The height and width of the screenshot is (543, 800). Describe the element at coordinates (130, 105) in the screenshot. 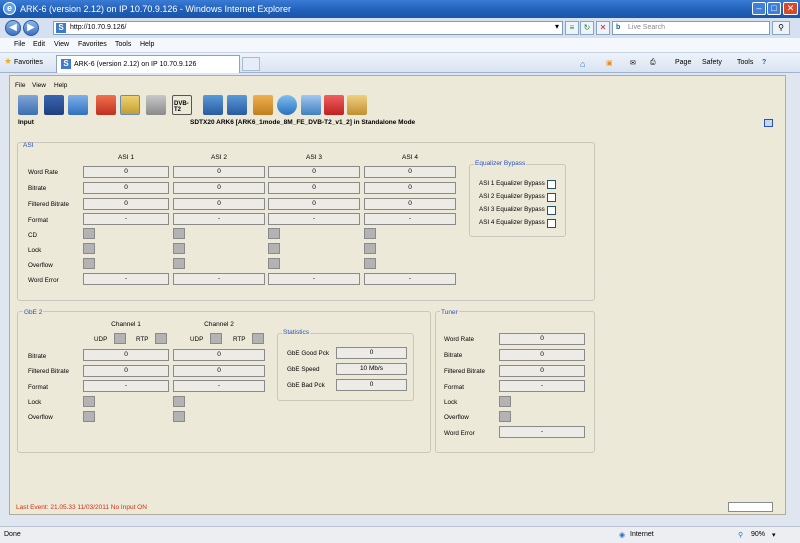

I see `upload-icon` at that location.